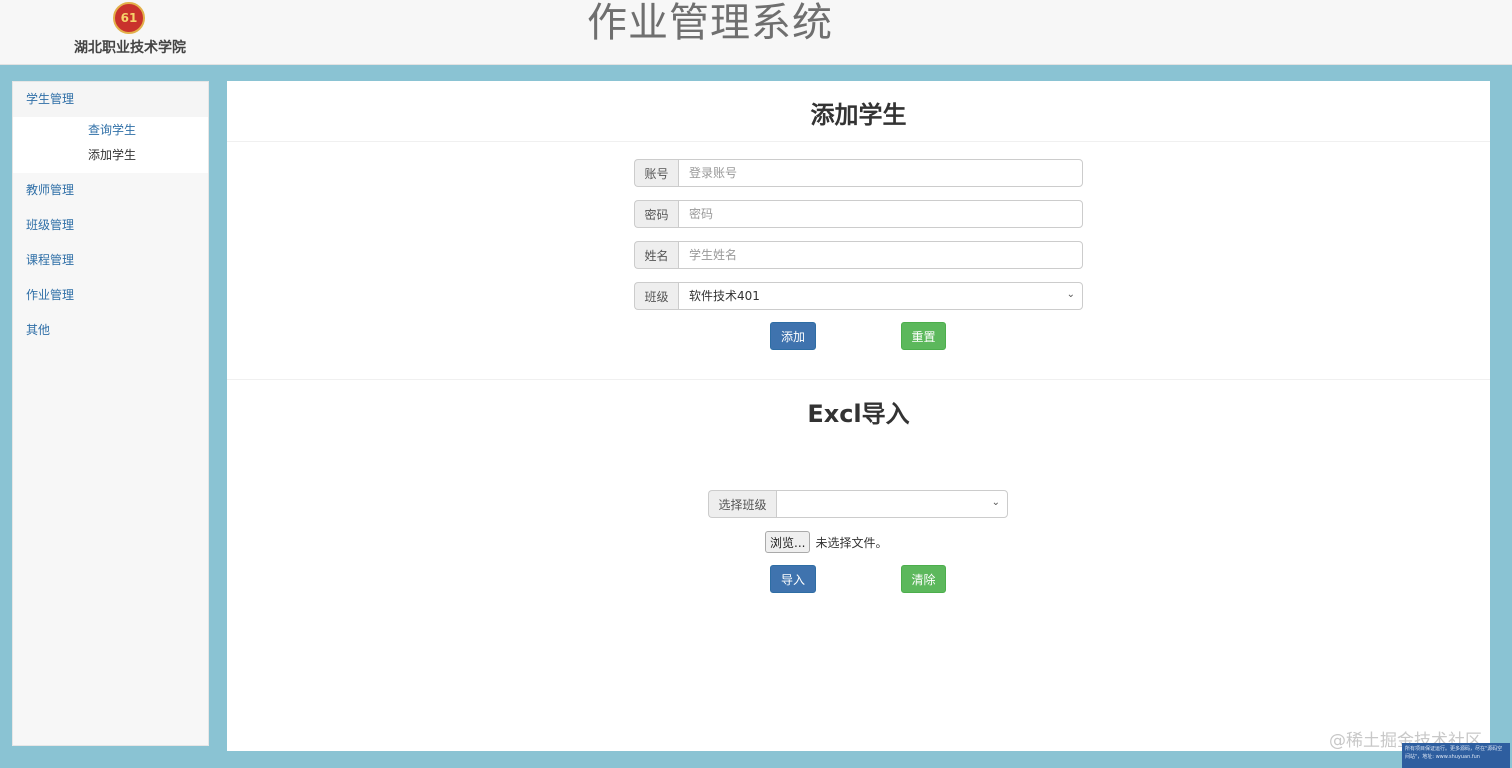  Describe the element at coordinates (656, 296) in the screenshot. I see `class-label: 班级` at that location.